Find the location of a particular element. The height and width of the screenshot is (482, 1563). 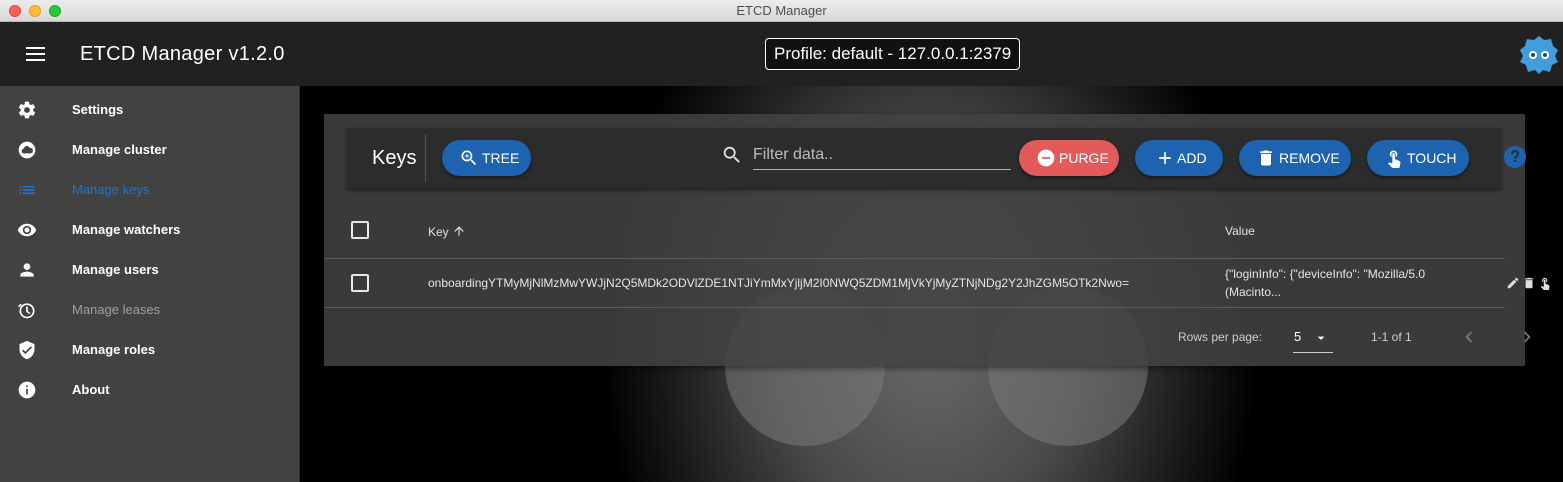

tree-button-label: TREE is located at coordinates (501, 158).